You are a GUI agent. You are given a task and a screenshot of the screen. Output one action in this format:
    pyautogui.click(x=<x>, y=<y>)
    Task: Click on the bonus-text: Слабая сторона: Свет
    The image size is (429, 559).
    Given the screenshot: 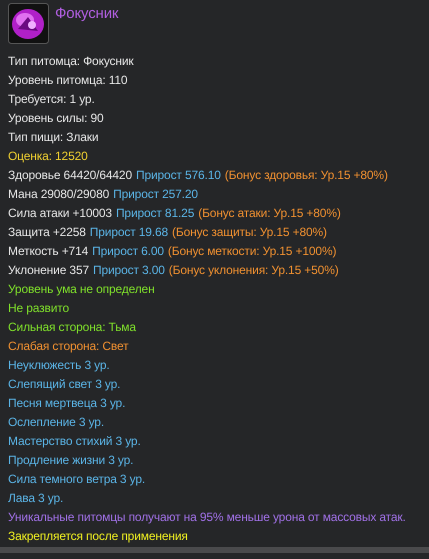 What is the action you would take?
    pyautogui.click(x=68, y=346)
    